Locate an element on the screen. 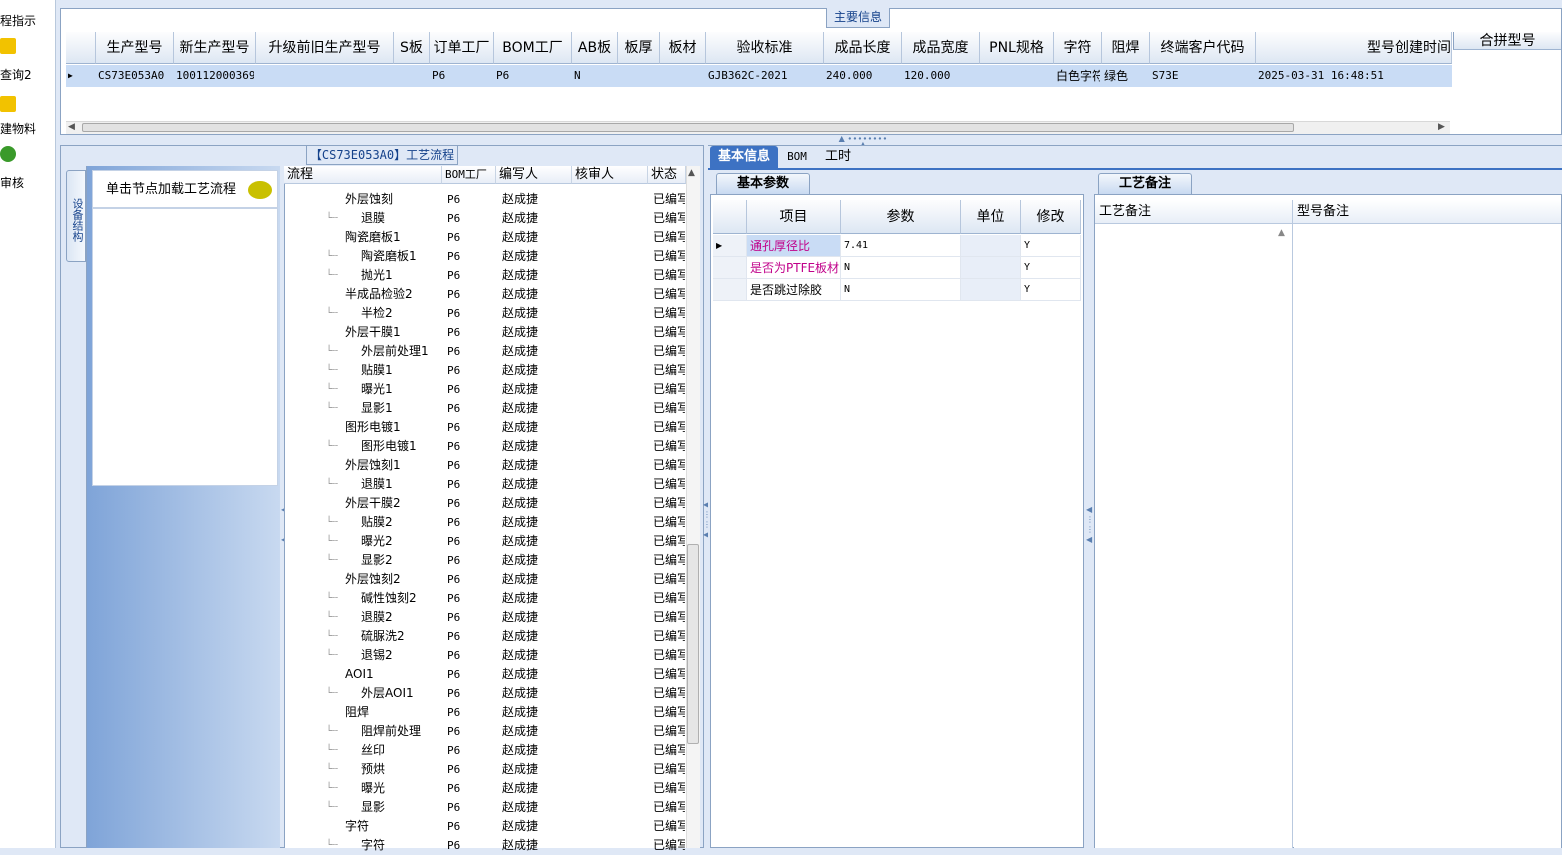 The image size is (1562, 855). tree-row: └┄ 退膜1 P6 赵成捷 已编写 is located at coordinates (485, 484).